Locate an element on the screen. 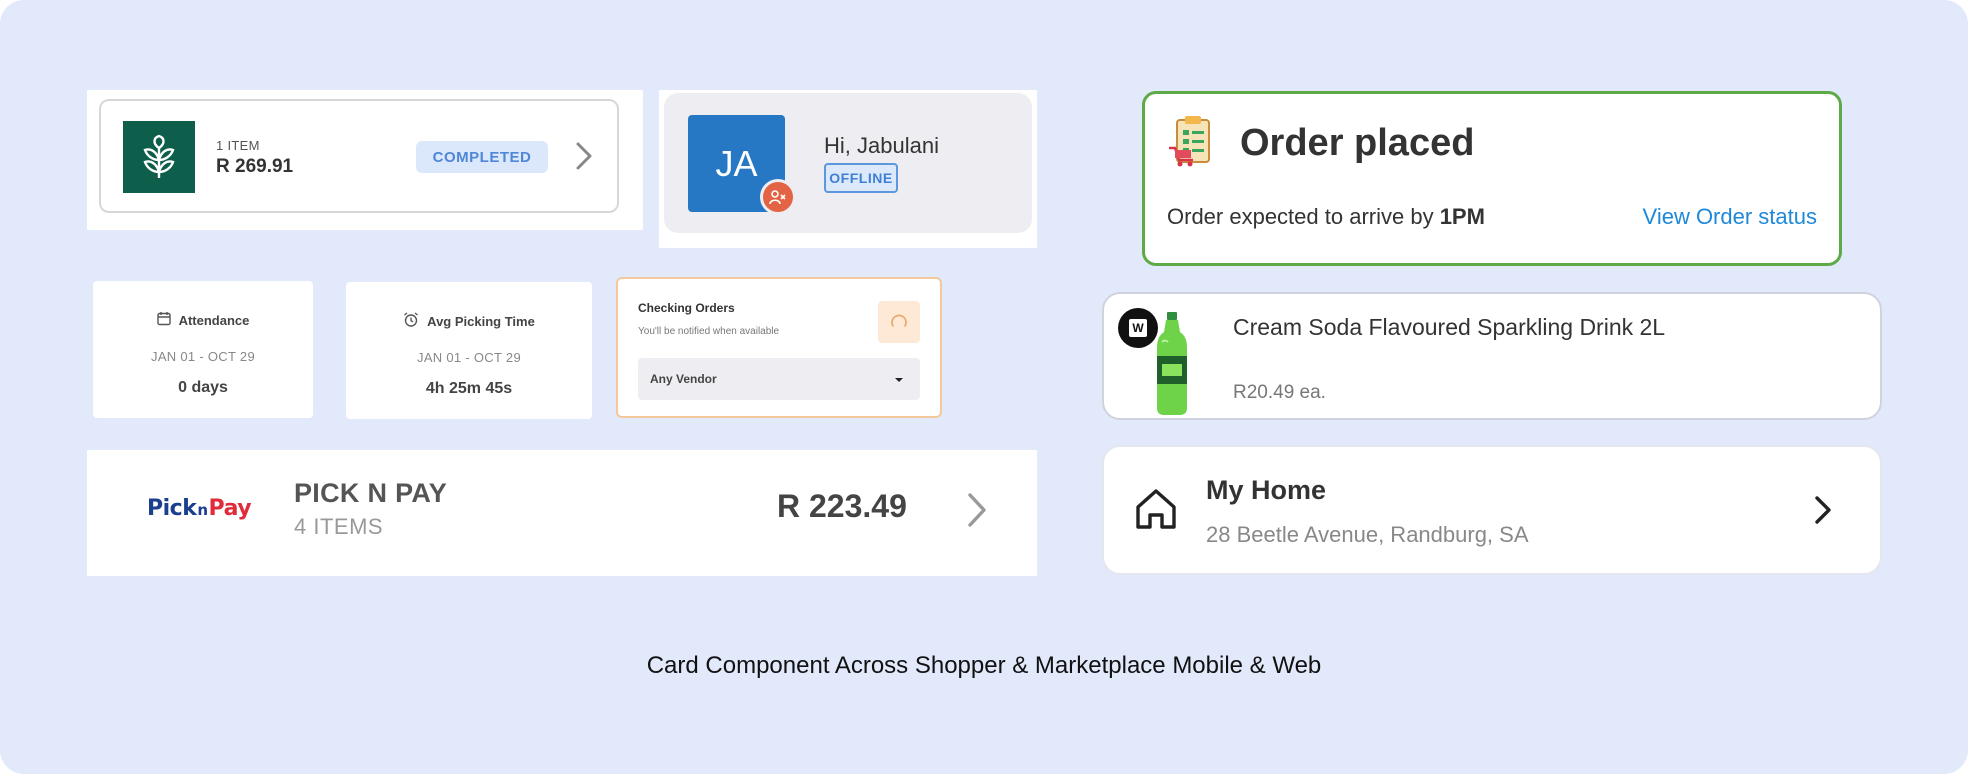 This screenshot has width=1968, height=774. product-price: R20.49 ea. is located at coordinates (1279, 392).